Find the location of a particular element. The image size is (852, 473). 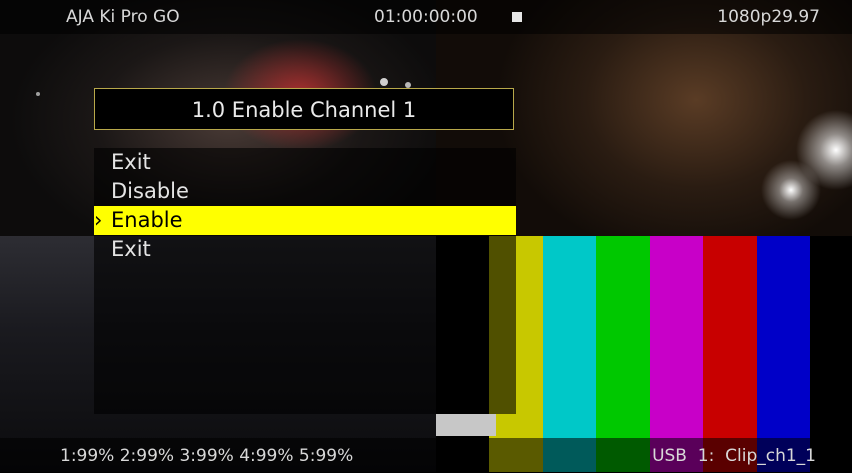

chevron-right-icon: › is located at coordinates (98, 220).